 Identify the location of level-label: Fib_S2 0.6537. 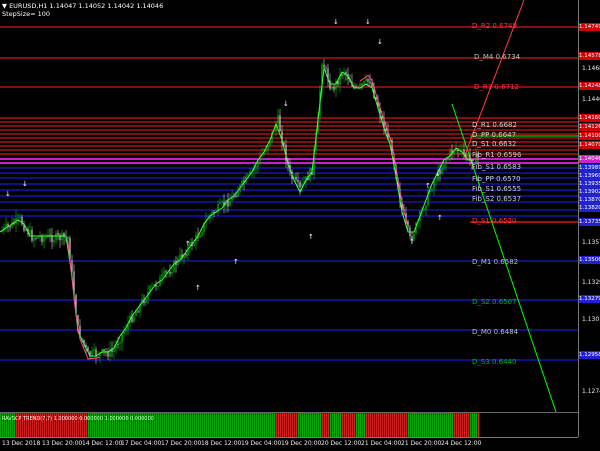
(497, 199).